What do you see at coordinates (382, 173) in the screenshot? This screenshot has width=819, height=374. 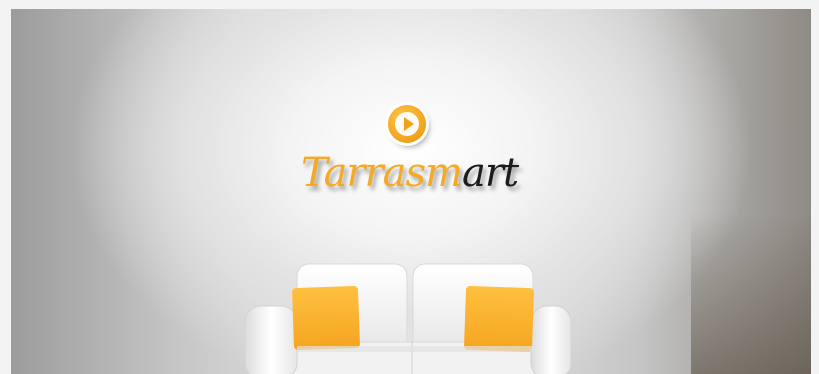 I see `brand-name-part1: Tarrasm` at bounding box center [382, 173].